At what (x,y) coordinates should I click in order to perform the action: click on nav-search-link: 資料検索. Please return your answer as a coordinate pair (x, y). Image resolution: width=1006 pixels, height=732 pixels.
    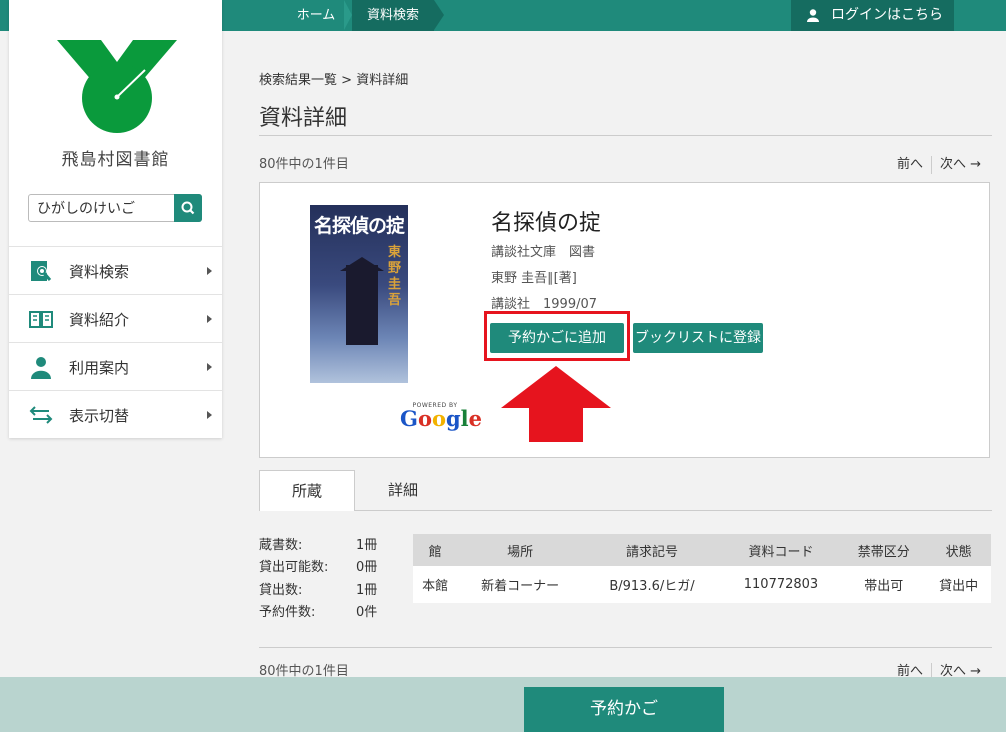
    Looking at the image, I should click on (398, 15).